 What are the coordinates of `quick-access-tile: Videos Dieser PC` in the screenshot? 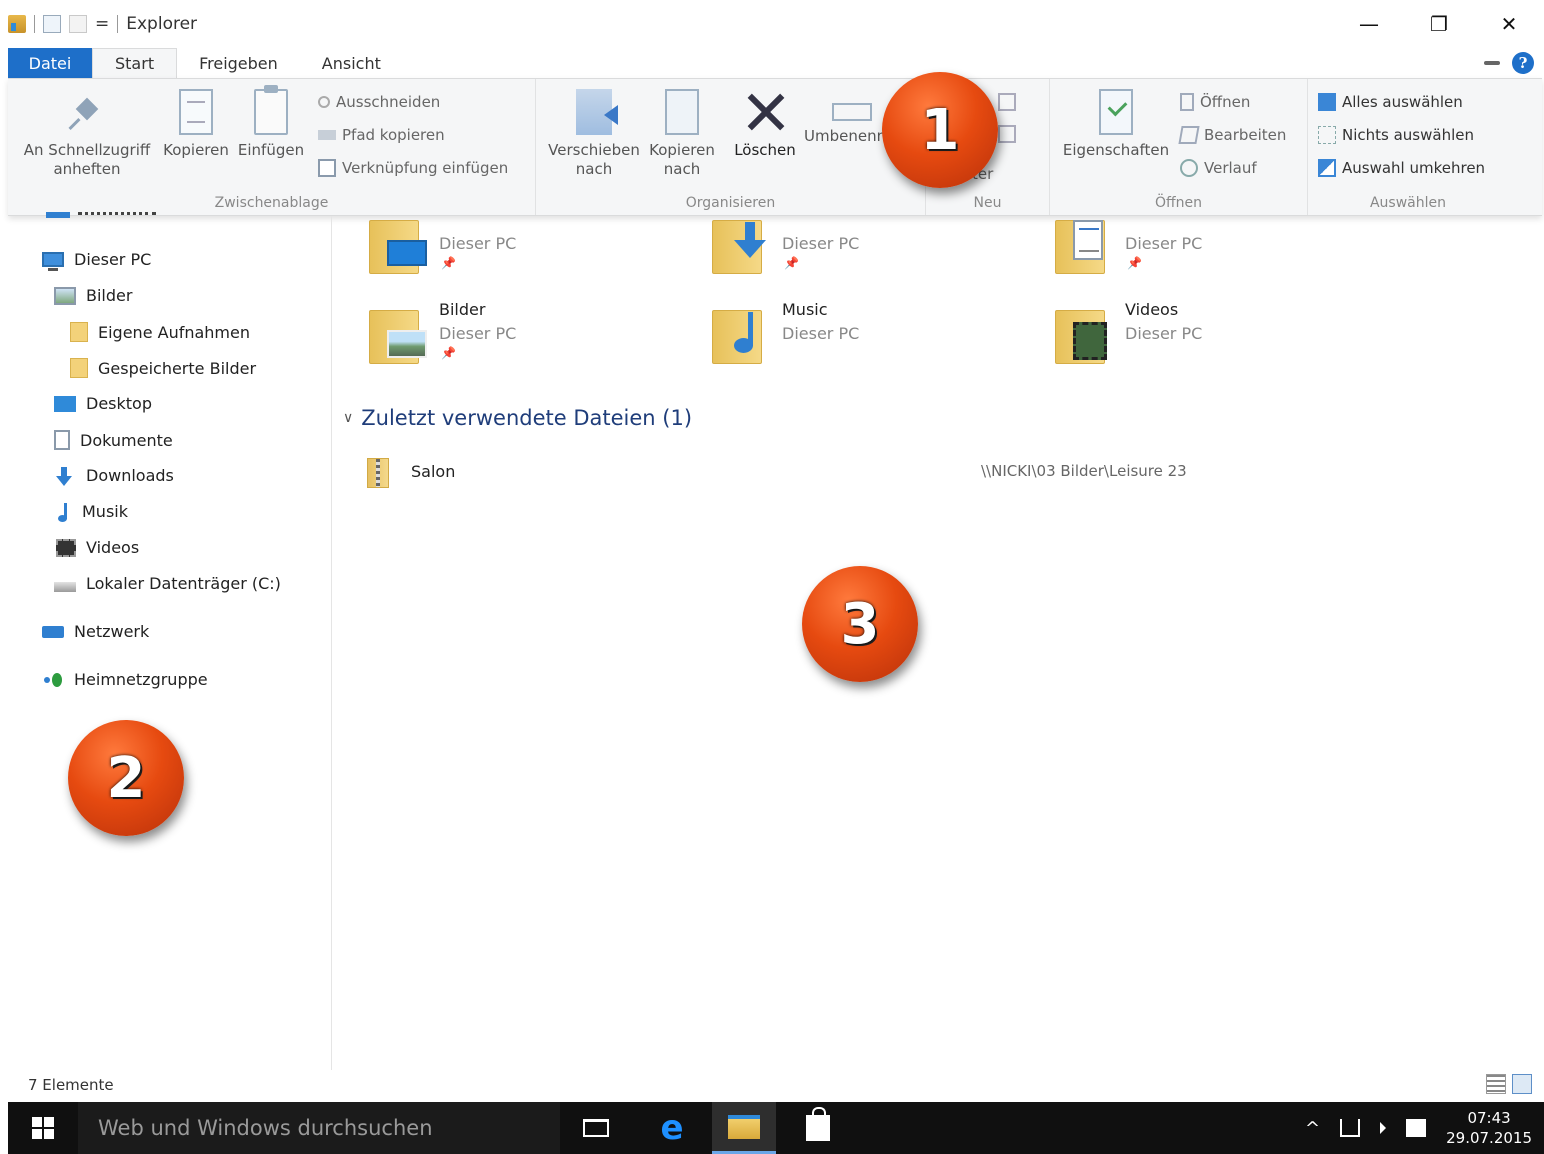 It's located at (1184, 336).